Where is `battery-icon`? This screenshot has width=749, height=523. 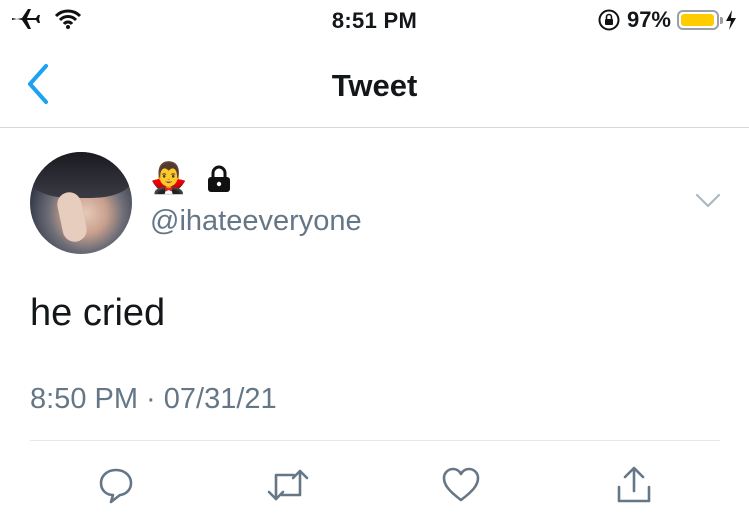
battery-icon is located at coordinates (700, 20).